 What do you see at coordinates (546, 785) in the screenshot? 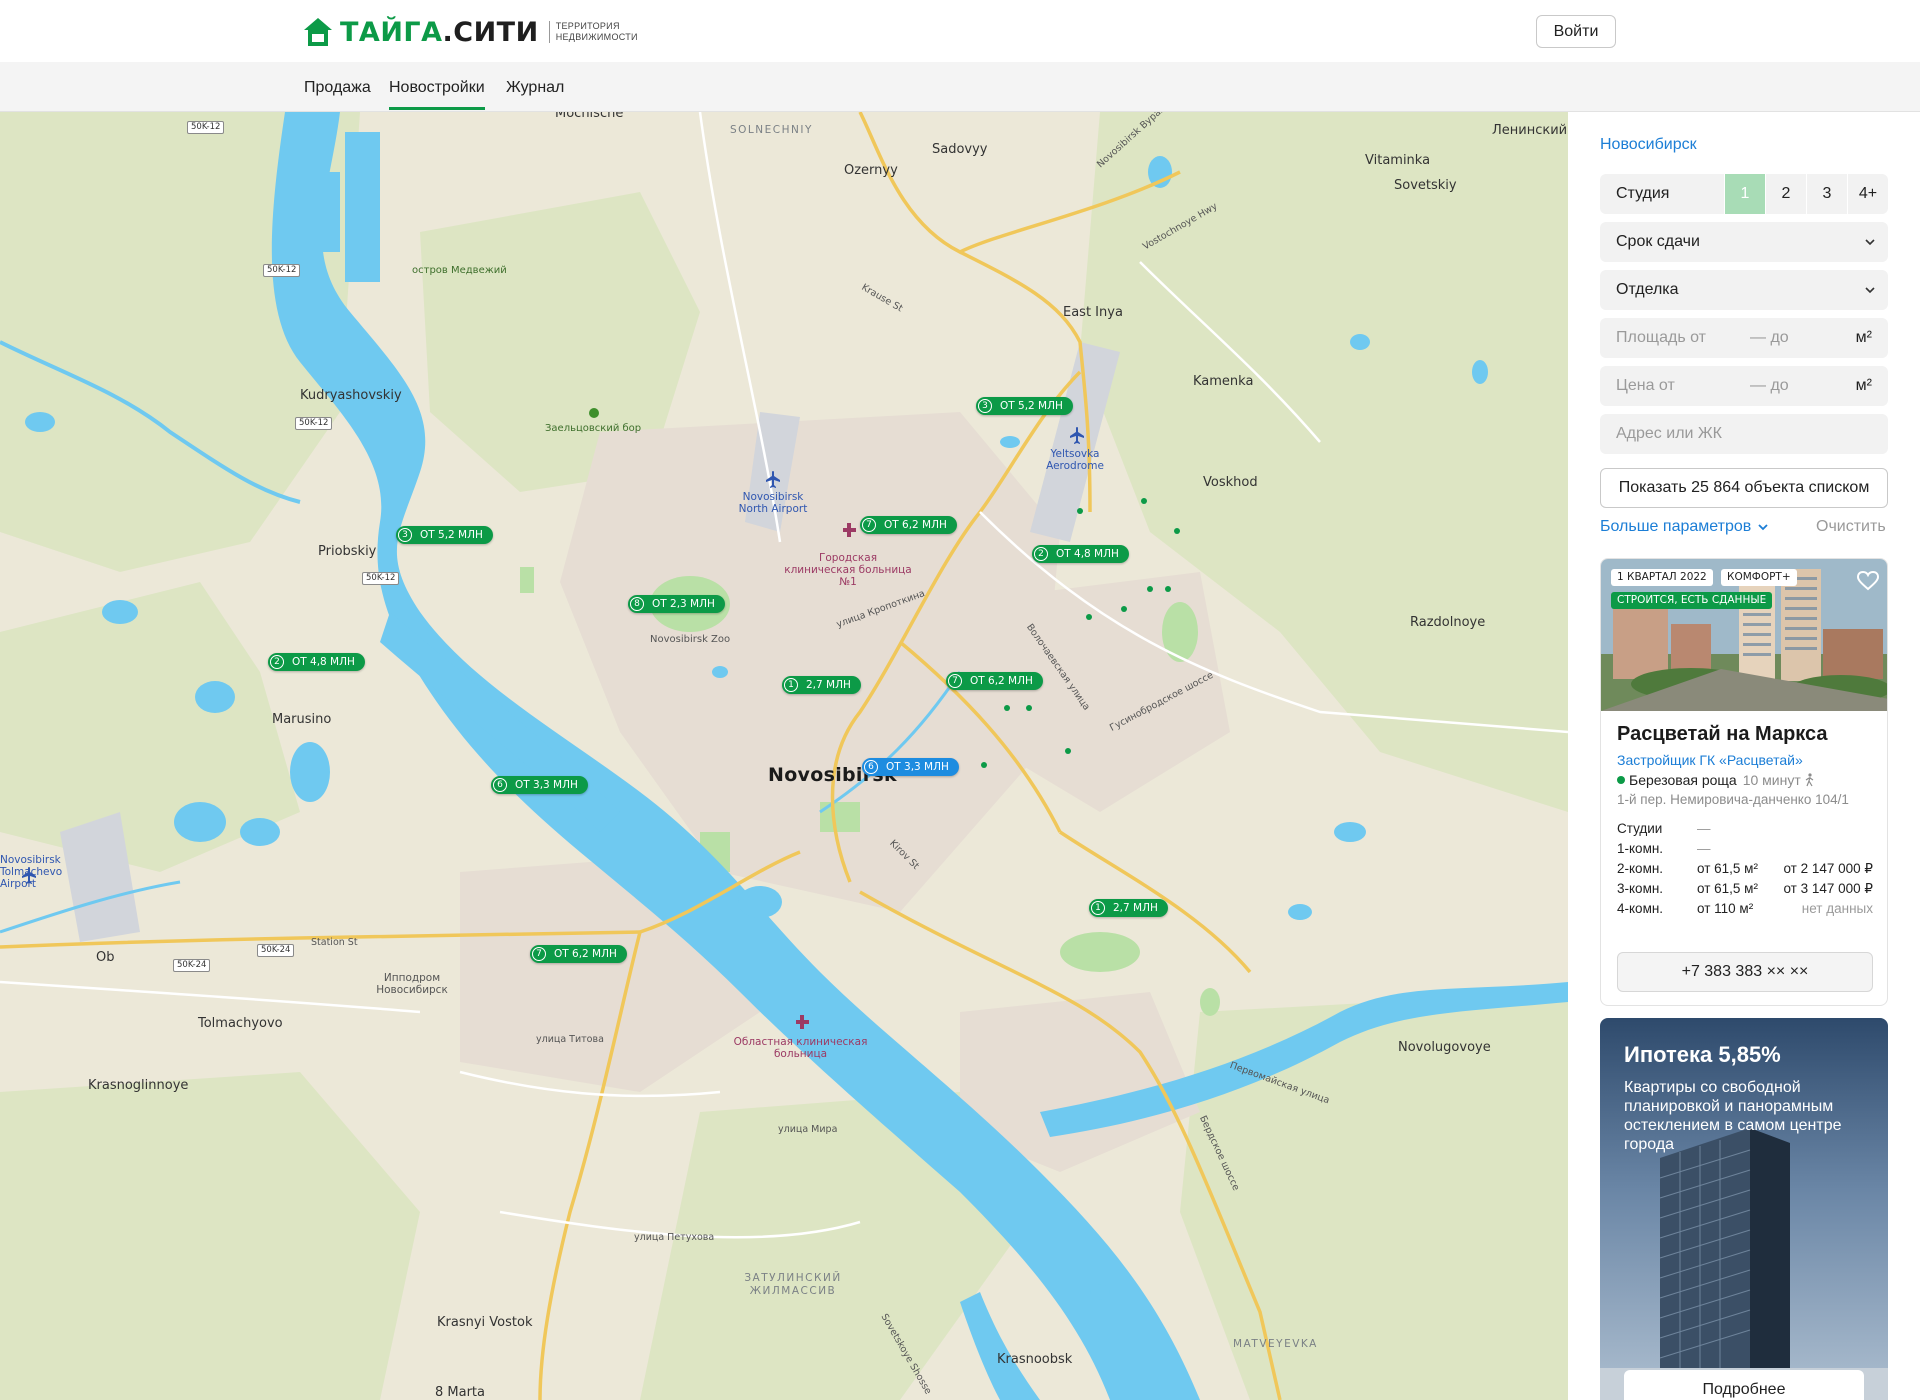
I see `pin-price: ОТ 3,3 МЛН` at bounding box center [546, 785].